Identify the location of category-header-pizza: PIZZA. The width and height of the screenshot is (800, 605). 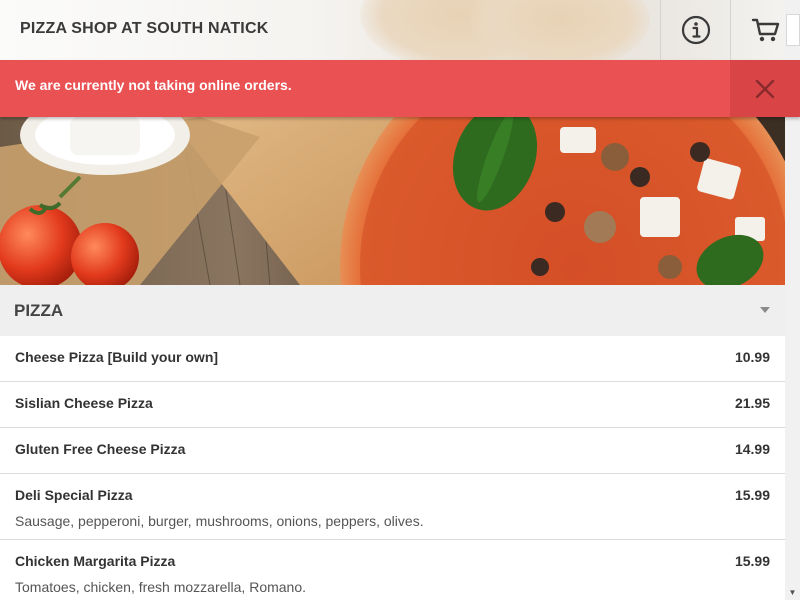
(392, 310).